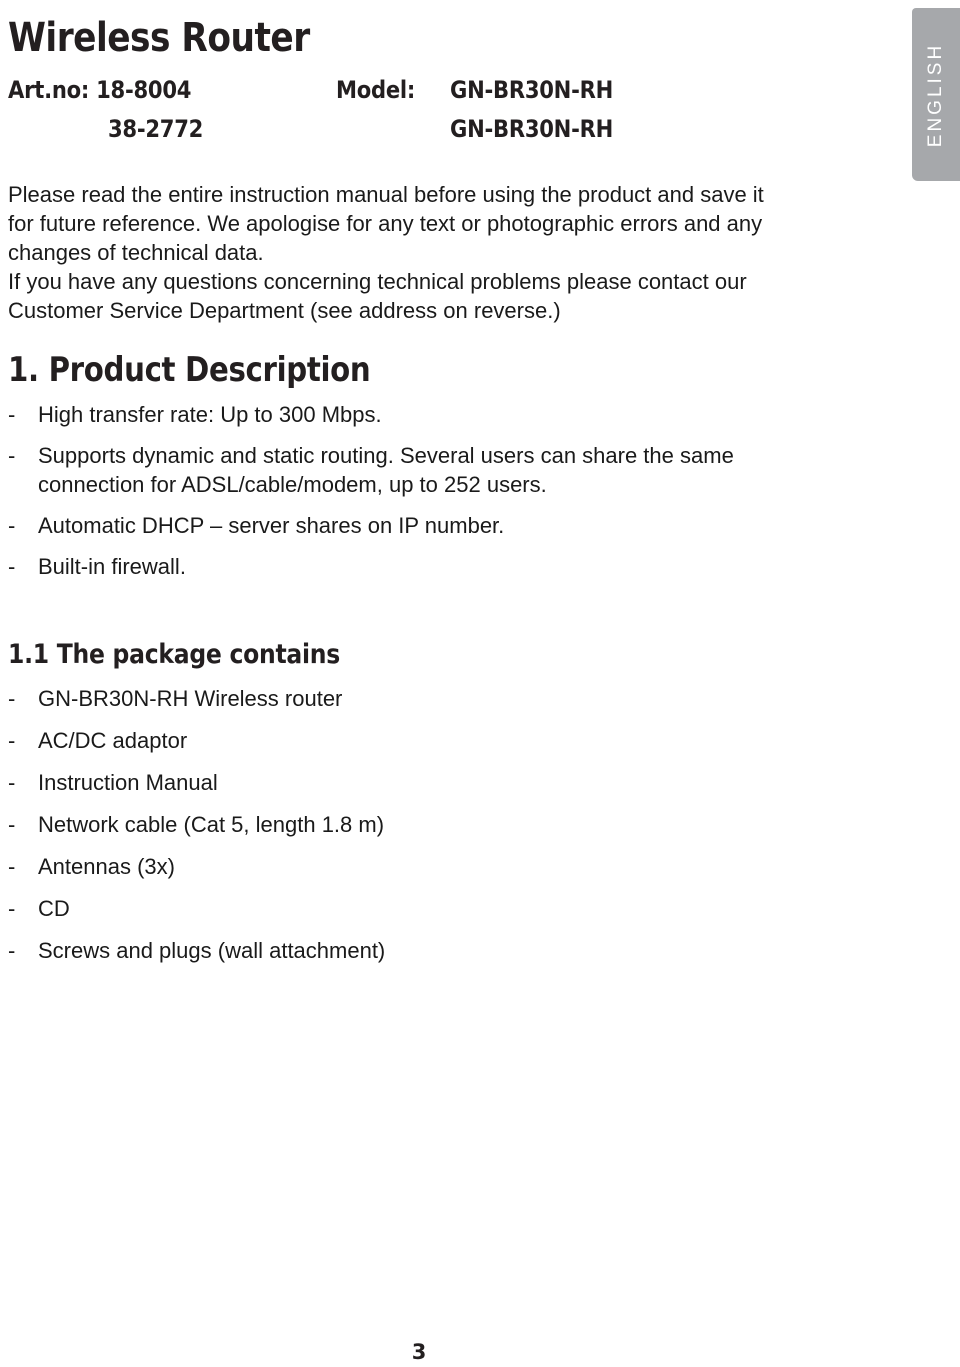 This screenshot has width=960, height=1367. What do you see at coordinates (174, 654) in the screenshot?
I see `section-heading-package-contains: 1.1 The package contains` at bounding box center [174, 654].